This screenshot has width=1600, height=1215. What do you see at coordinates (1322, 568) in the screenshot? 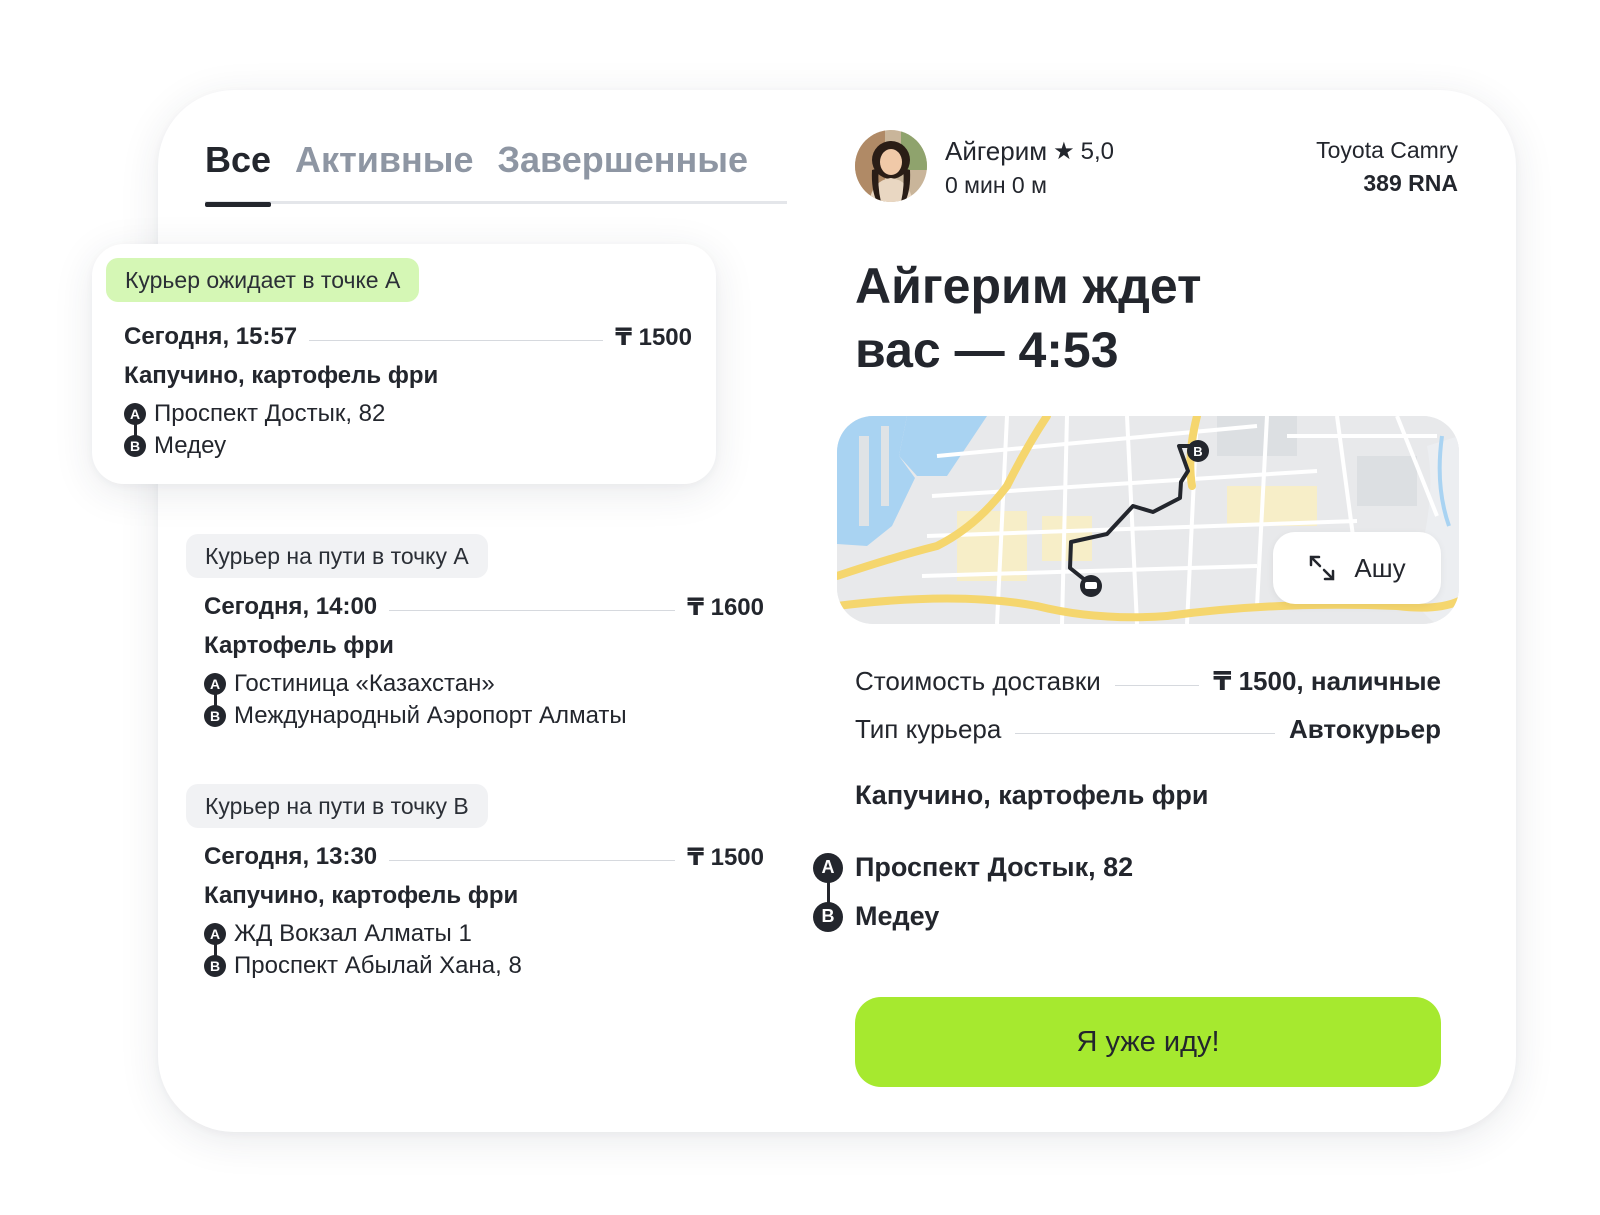
I see `expand-icon` at bounding box center [1322, 568].